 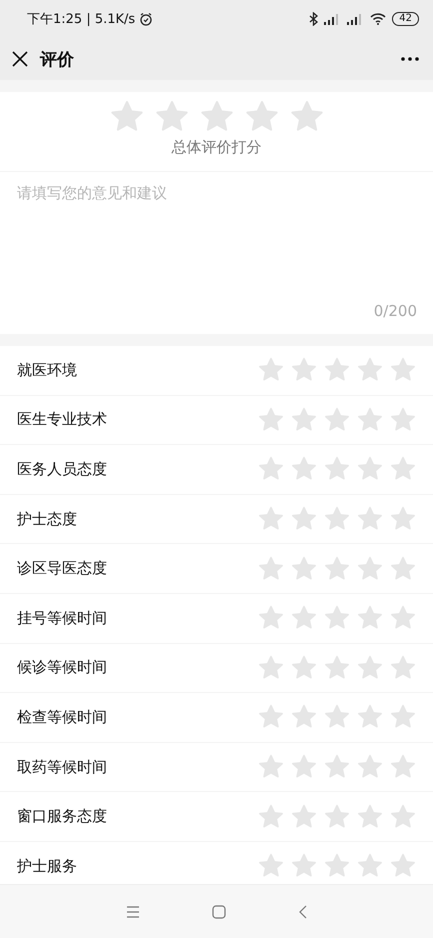 I want to click on battery-indicator: 42, so click(x=405, y=19).